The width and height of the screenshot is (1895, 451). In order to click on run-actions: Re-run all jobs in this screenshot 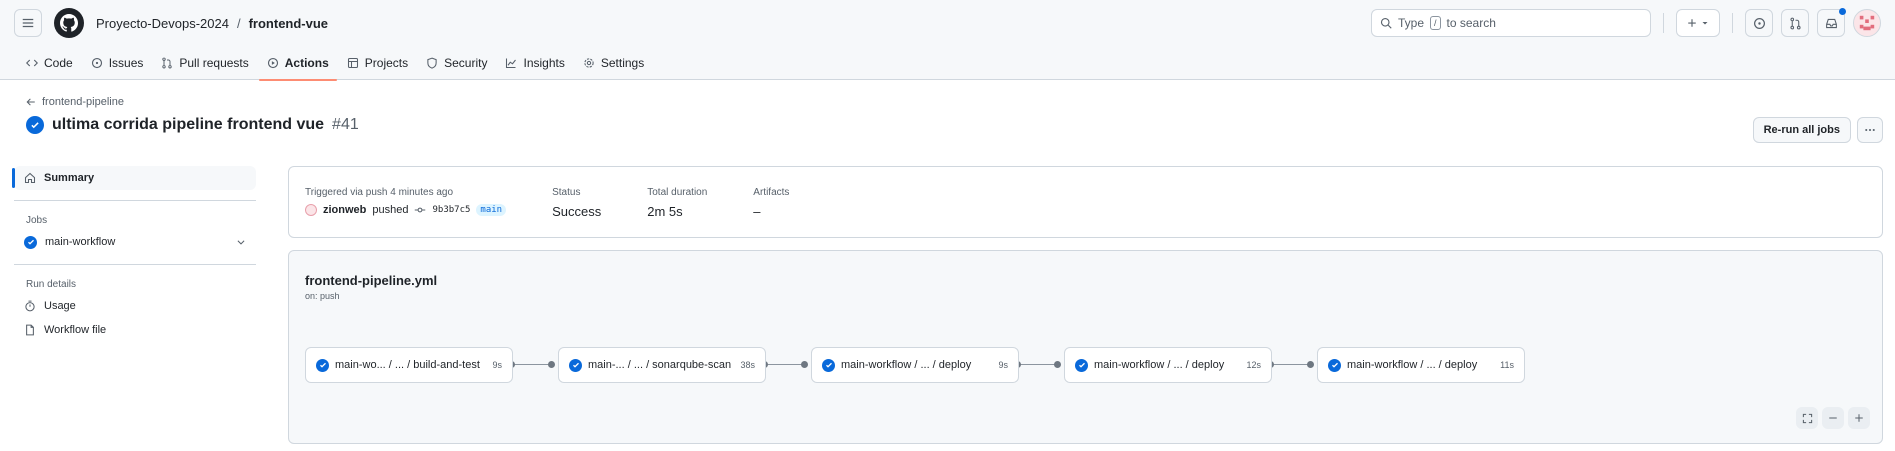, I will do `click(1817, 130)`.